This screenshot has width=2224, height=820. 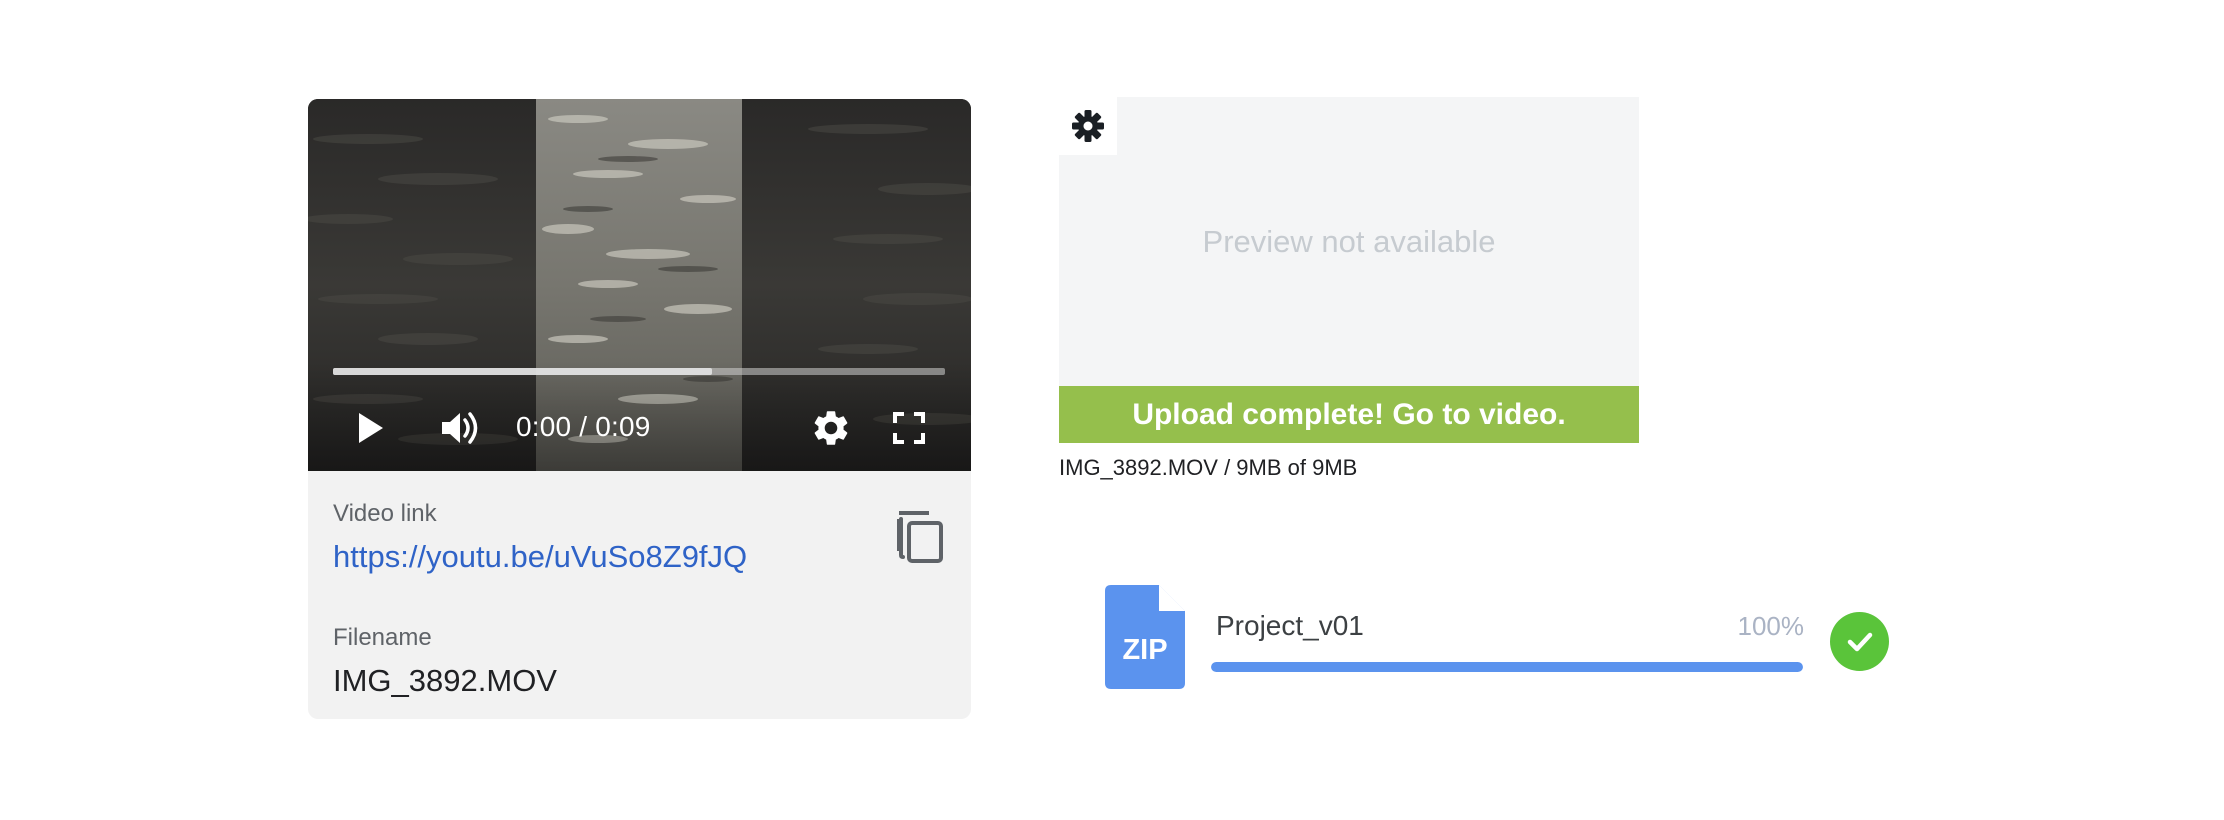 I want to click on seek-bar, so click(x=639, y=371).